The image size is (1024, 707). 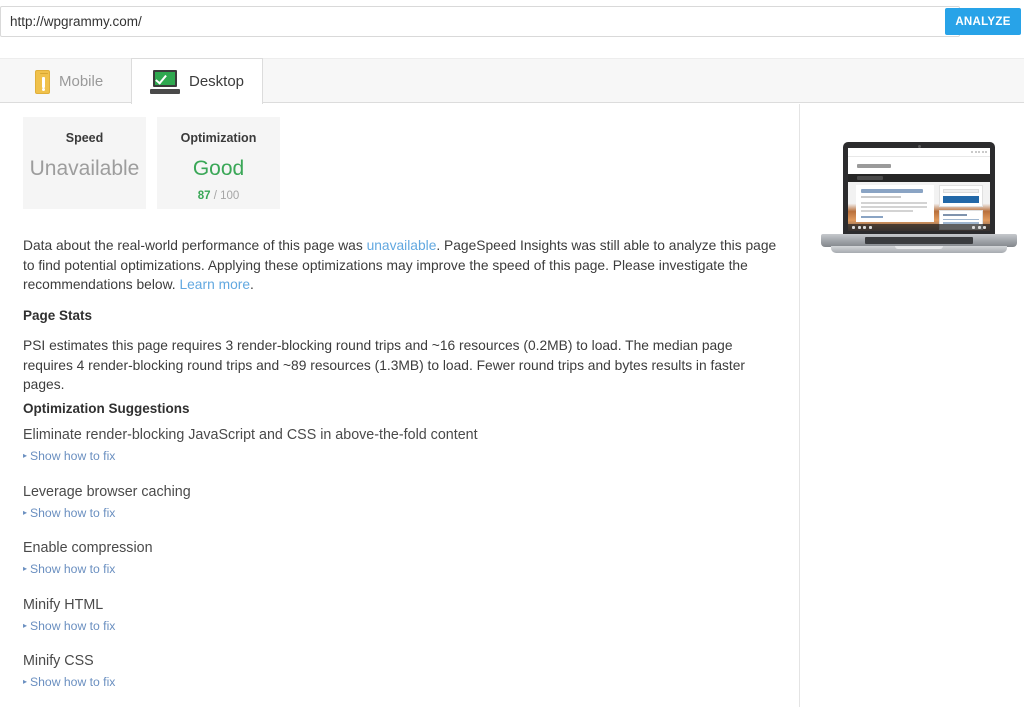 What do you see at coordinates (218, 168) in the screenshot?
I see `optimization-card-value: Good` at bounding box center [218, 168].